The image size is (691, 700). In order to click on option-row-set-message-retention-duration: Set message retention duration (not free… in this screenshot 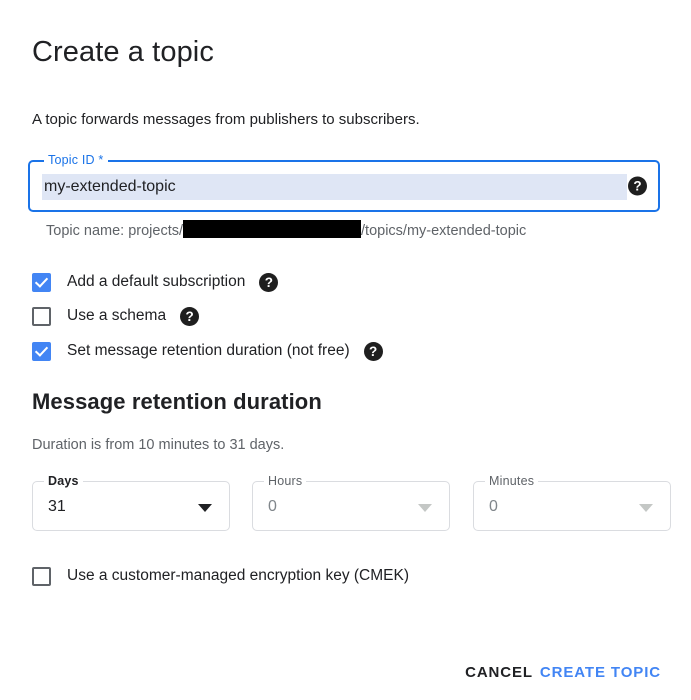, I will do `click(207, 351)`.